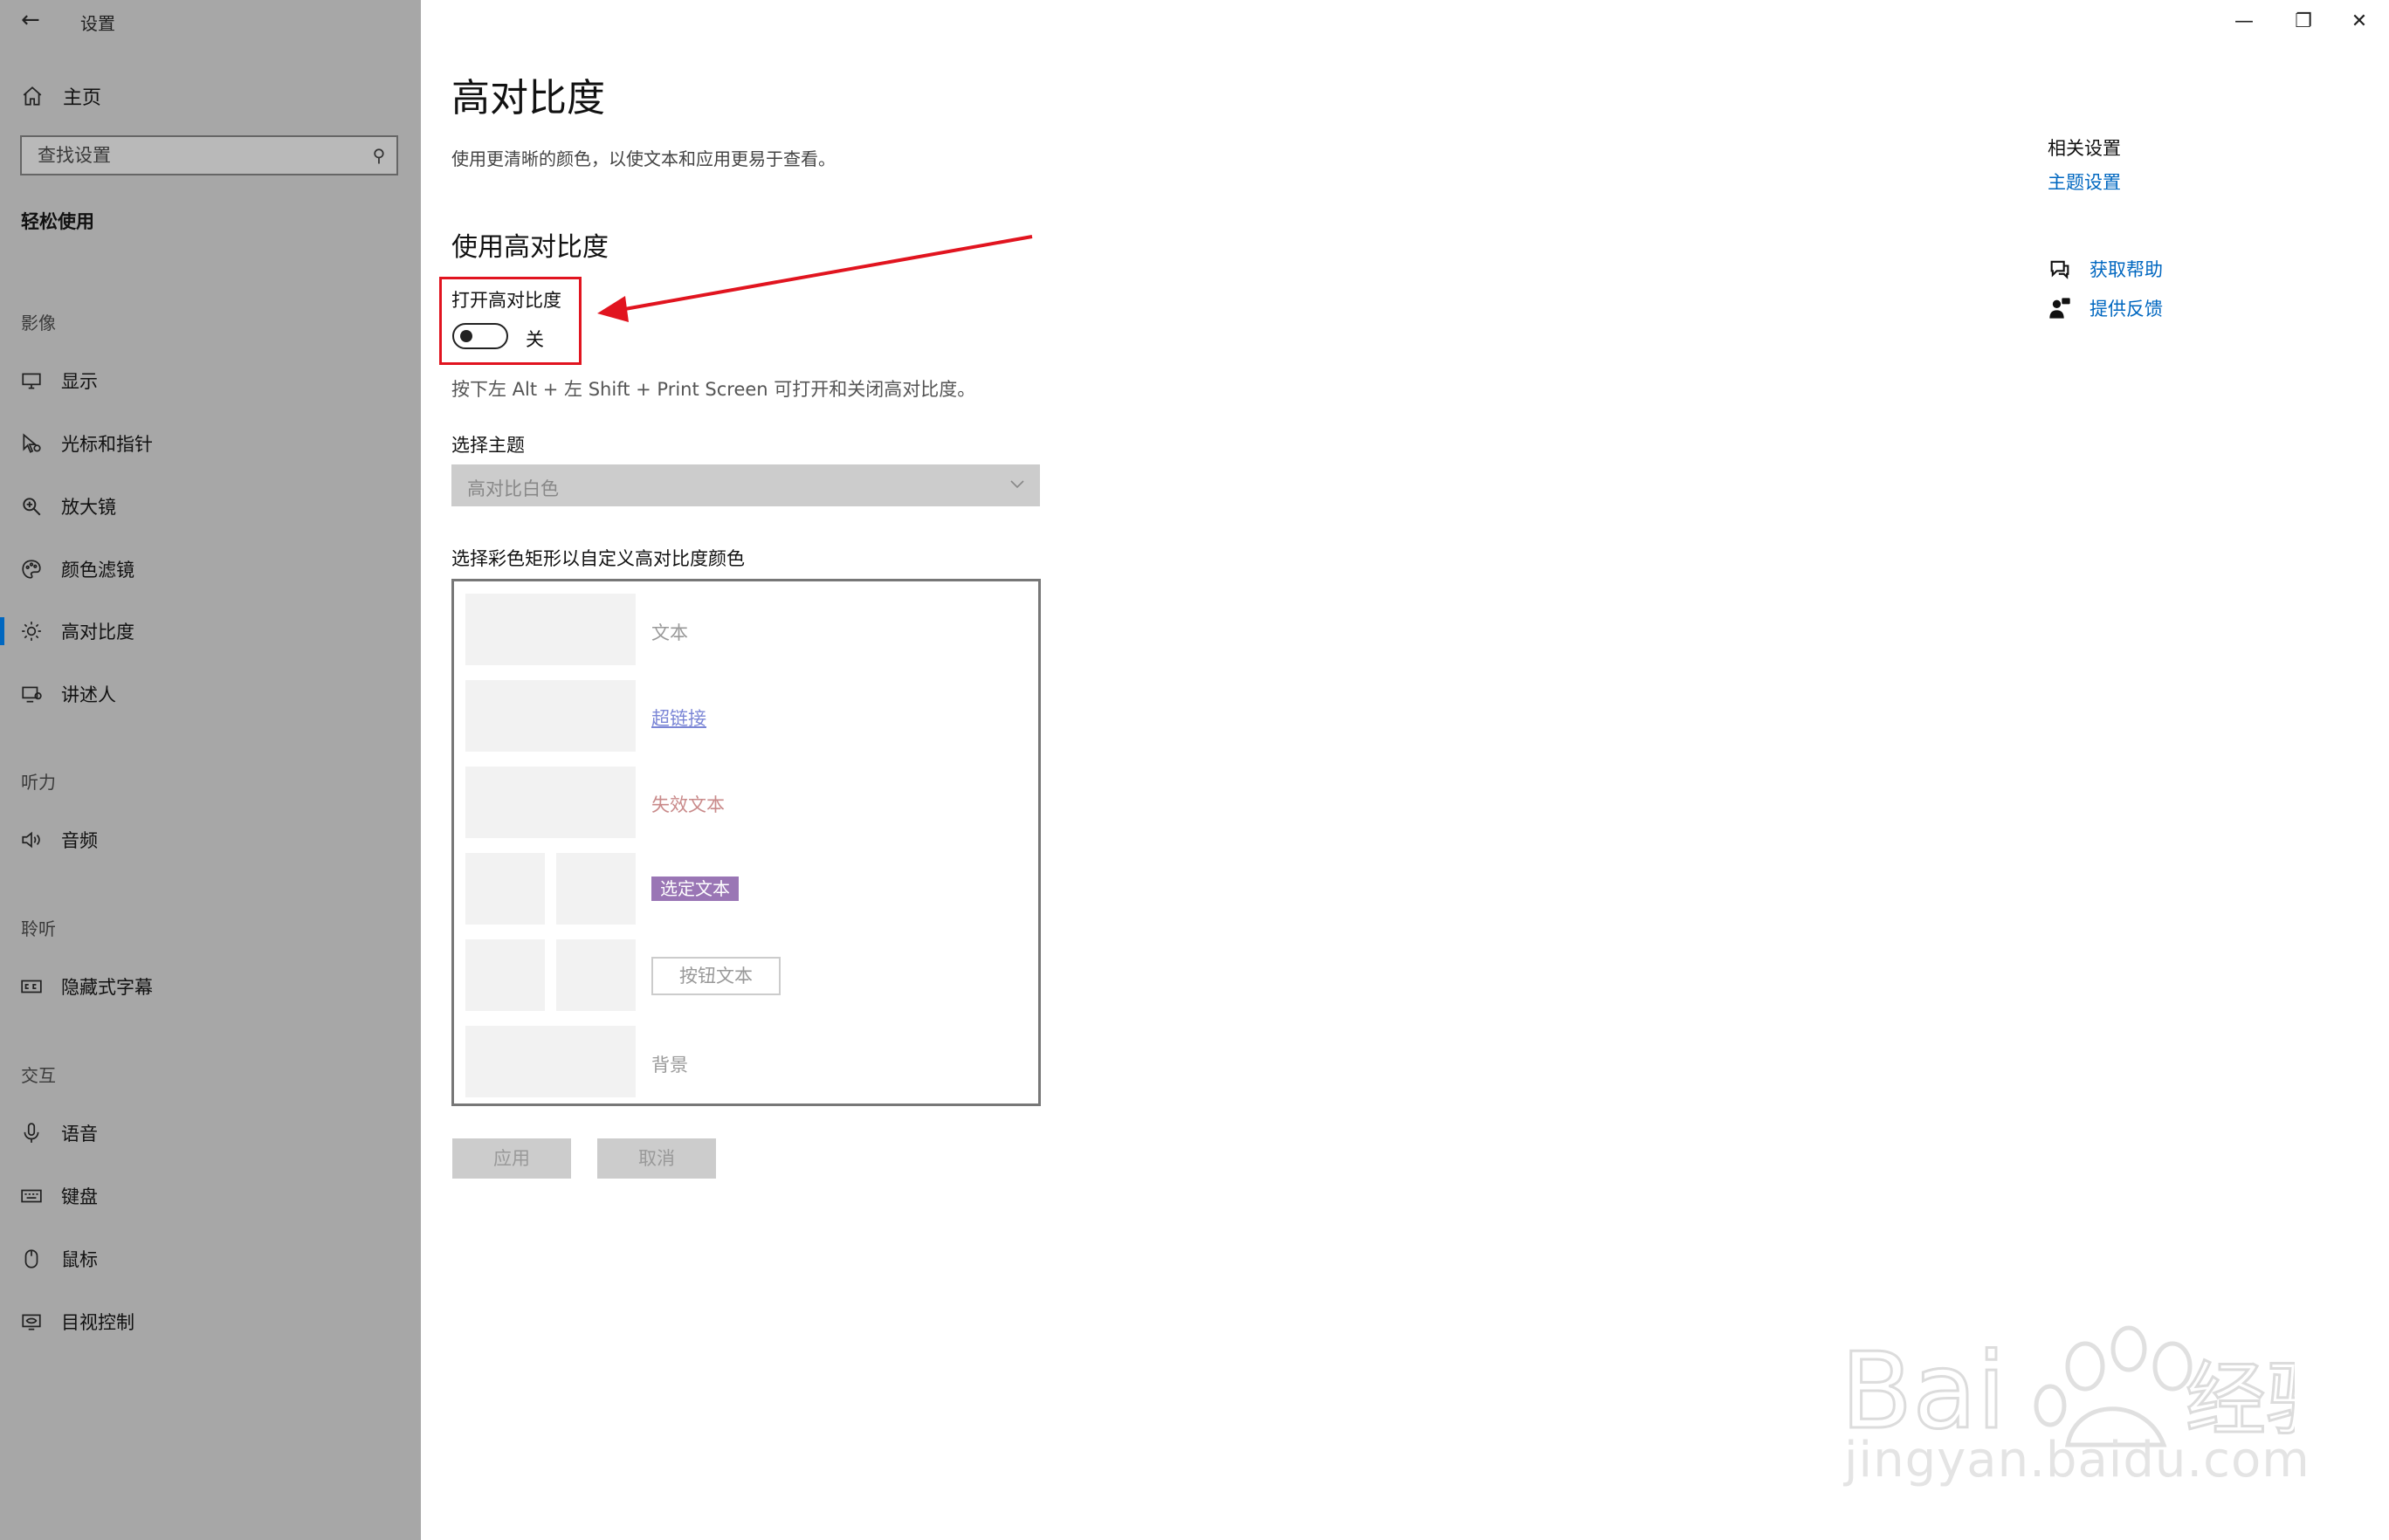 The height and width of the screenshot is (1540, 2389). I want to click on chevron-down-icon, so click(1017, 484).